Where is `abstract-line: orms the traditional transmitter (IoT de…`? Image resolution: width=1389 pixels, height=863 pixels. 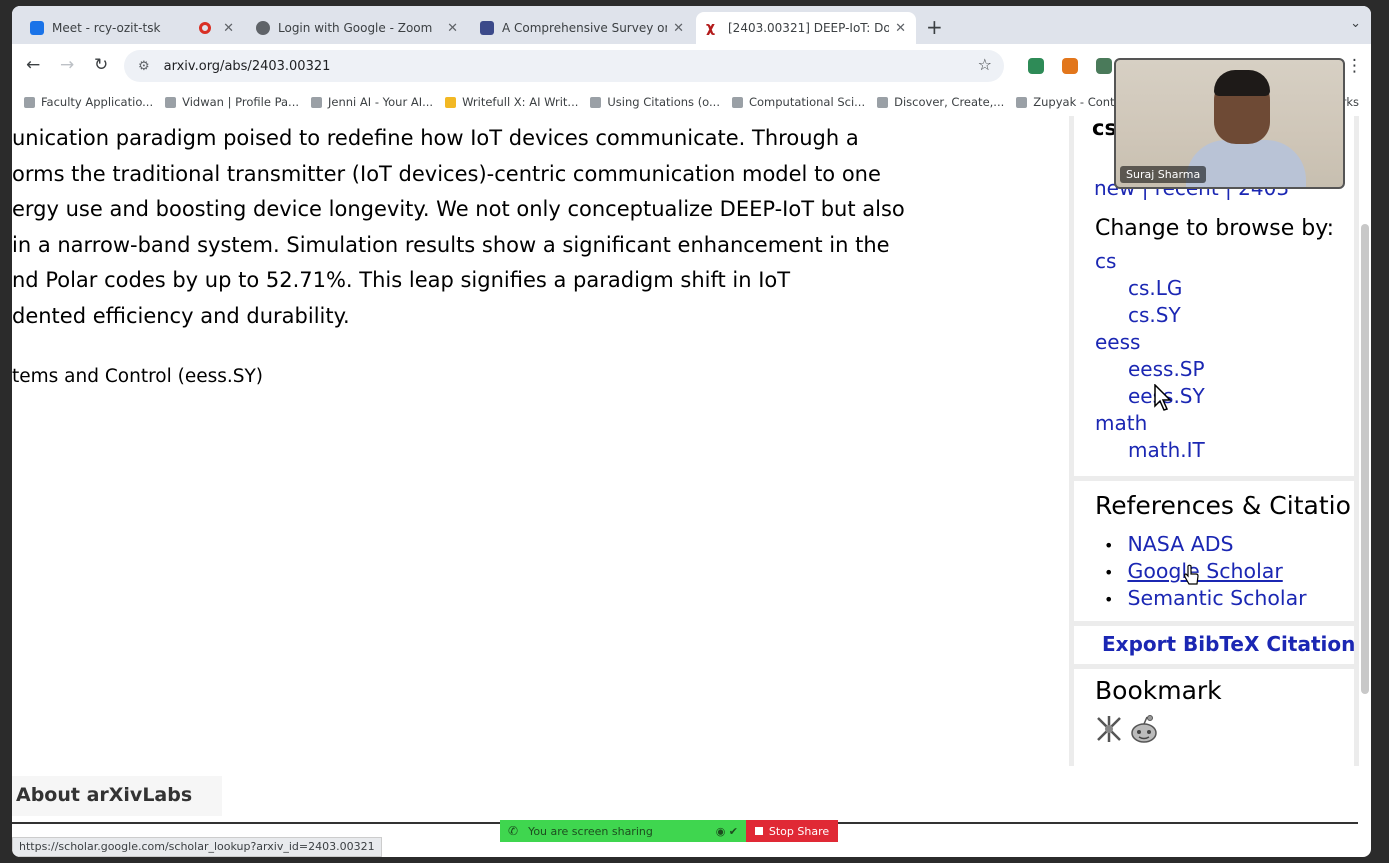 abstract-line: orms the traditional transmitter (IoT de… is located at coordinates (446, 173).